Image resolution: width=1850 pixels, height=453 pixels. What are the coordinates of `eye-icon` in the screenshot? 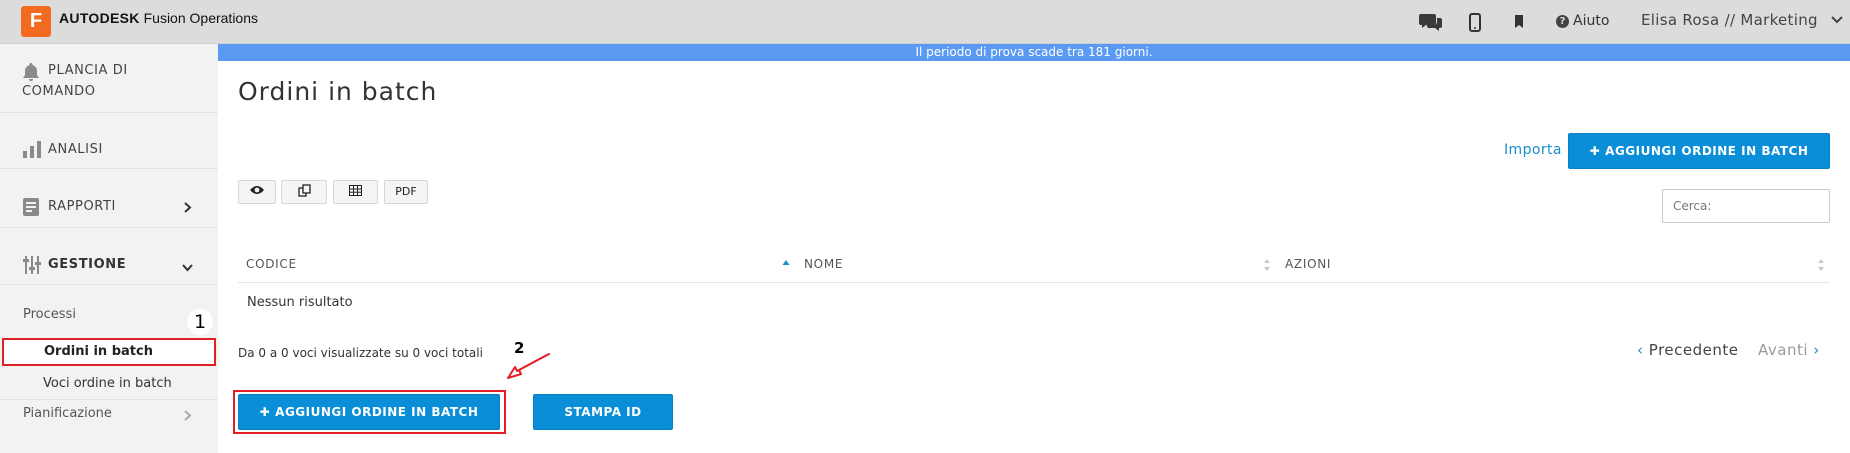 It's located at (257, 190).